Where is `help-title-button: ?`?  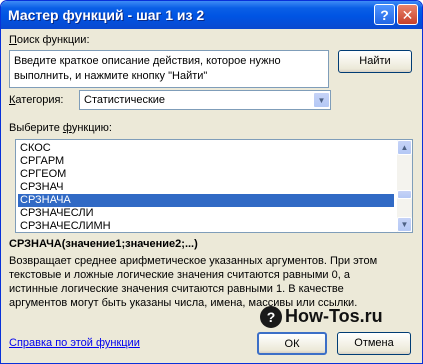
help-title-button: ? is located at coordinates (384, 14).